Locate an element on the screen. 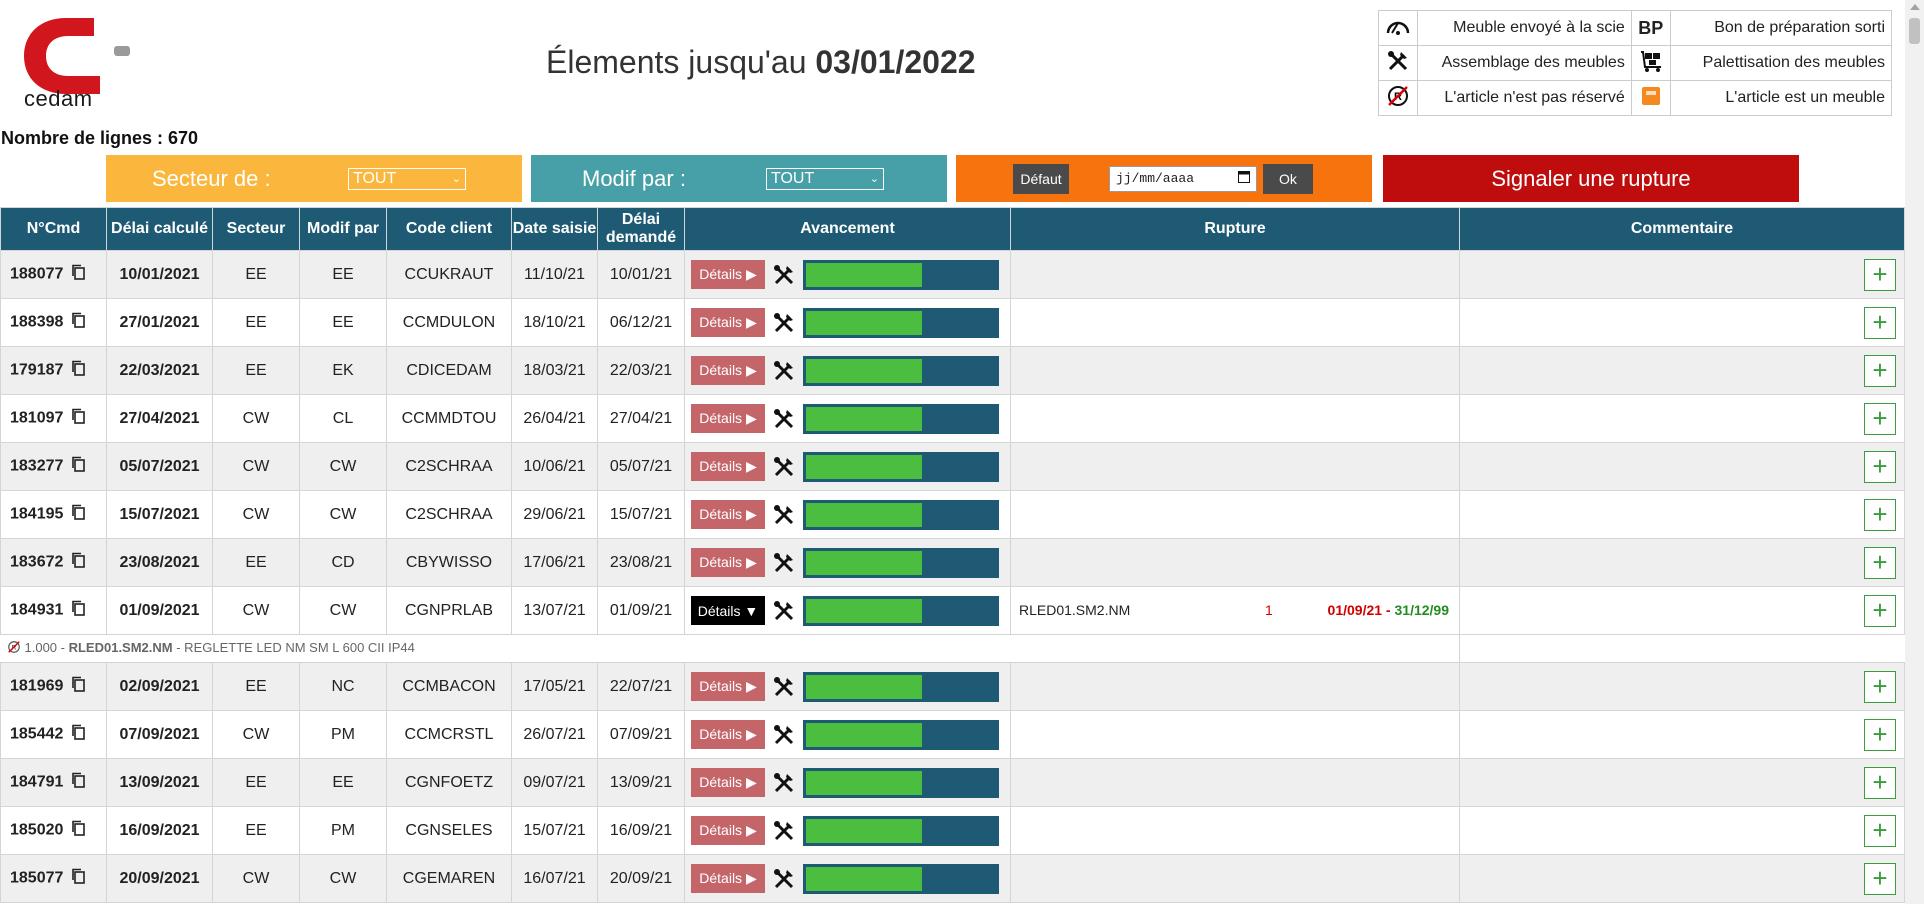  modif-select: TOUT ⌄ is located at coordinates (825, 178).